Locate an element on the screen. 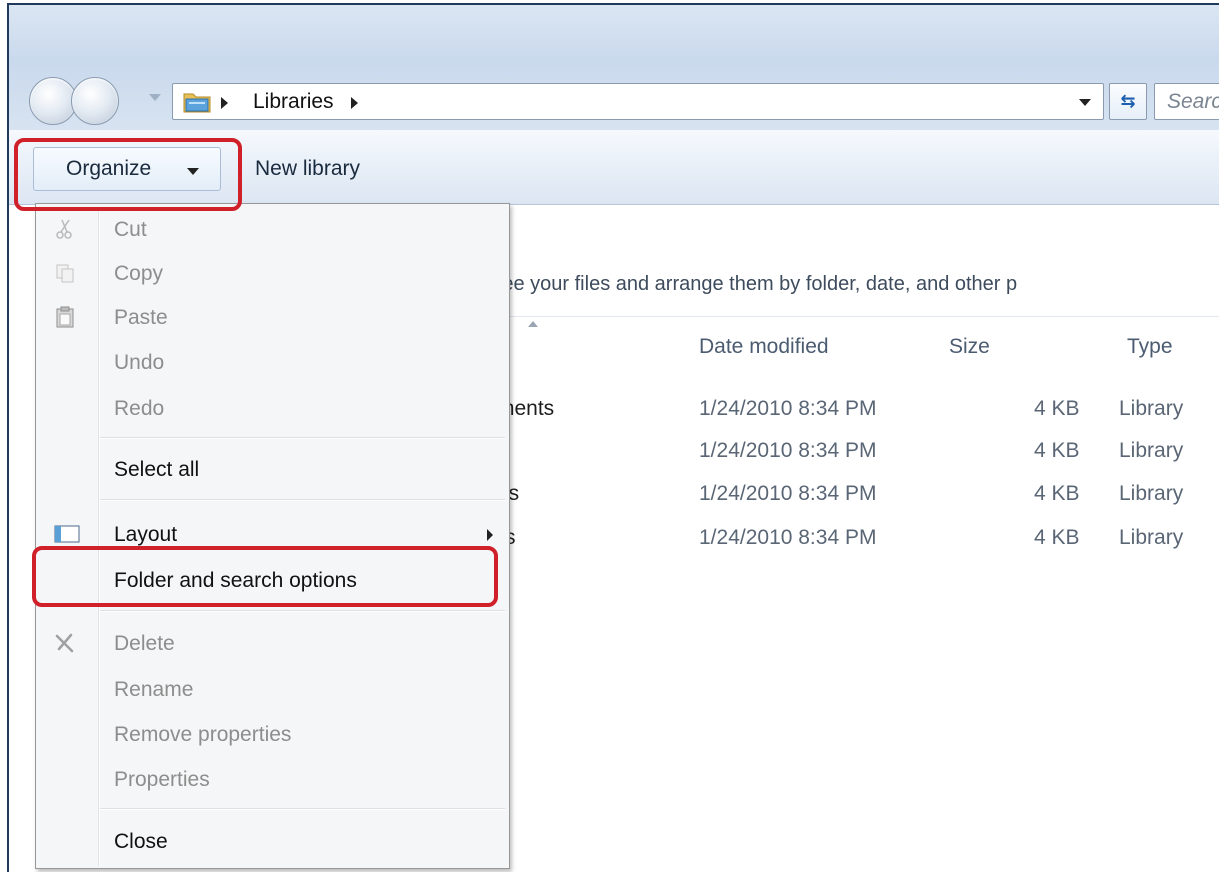 Image resolution: width=1219 pixels, height=872 pixels. menu-item-label: Paste is located at coordinates (141, 317).